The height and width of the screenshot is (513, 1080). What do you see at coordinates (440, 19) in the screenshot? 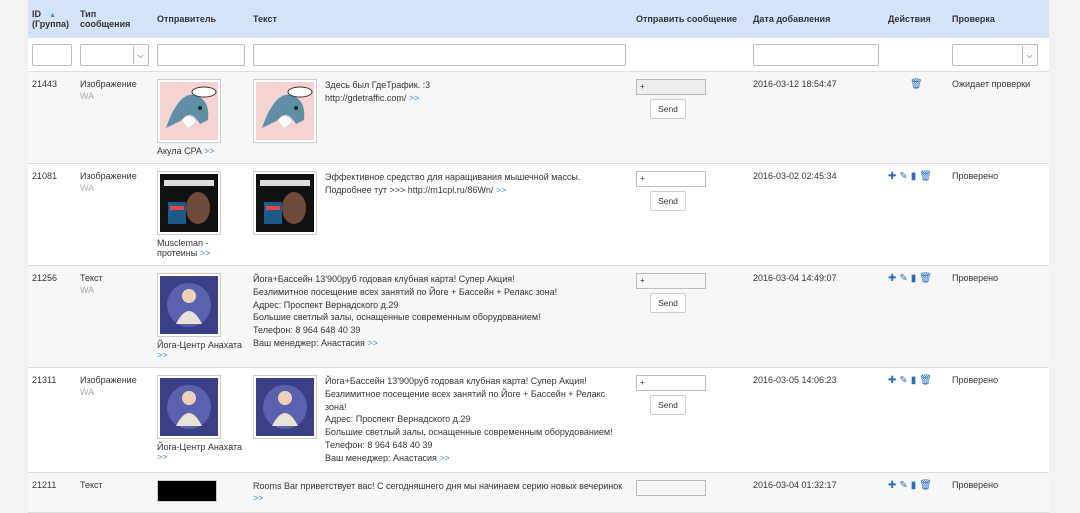
I see `header-text: Текст` at bounding box center [440, 19].